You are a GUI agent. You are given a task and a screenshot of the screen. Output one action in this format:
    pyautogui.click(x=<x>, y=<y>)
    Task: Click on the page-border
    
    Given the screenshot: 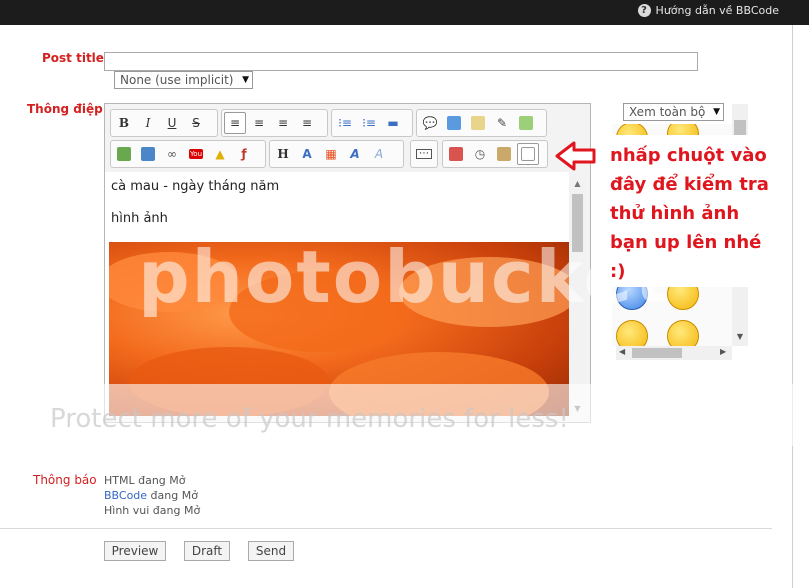 What is the action you would take?
    pyautogui.click(x=792, y=306)
    